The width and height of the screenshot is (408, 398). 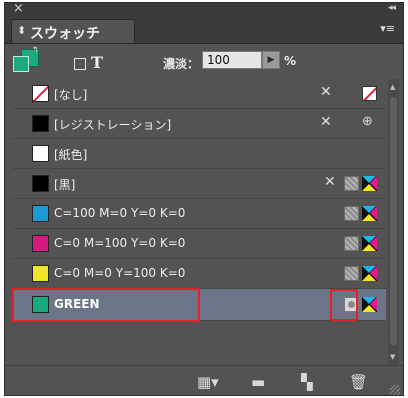 What do you see at coordinates (369, 93) in the screenshot?
I see `none-swatch-icon` at bounding box center [369, 93].